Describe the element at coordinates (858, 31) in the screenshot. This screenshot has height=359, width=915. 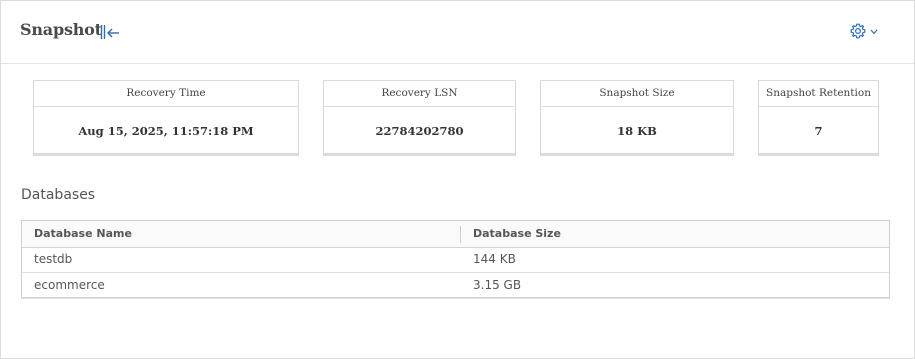
I see `gear-icon` at that location.